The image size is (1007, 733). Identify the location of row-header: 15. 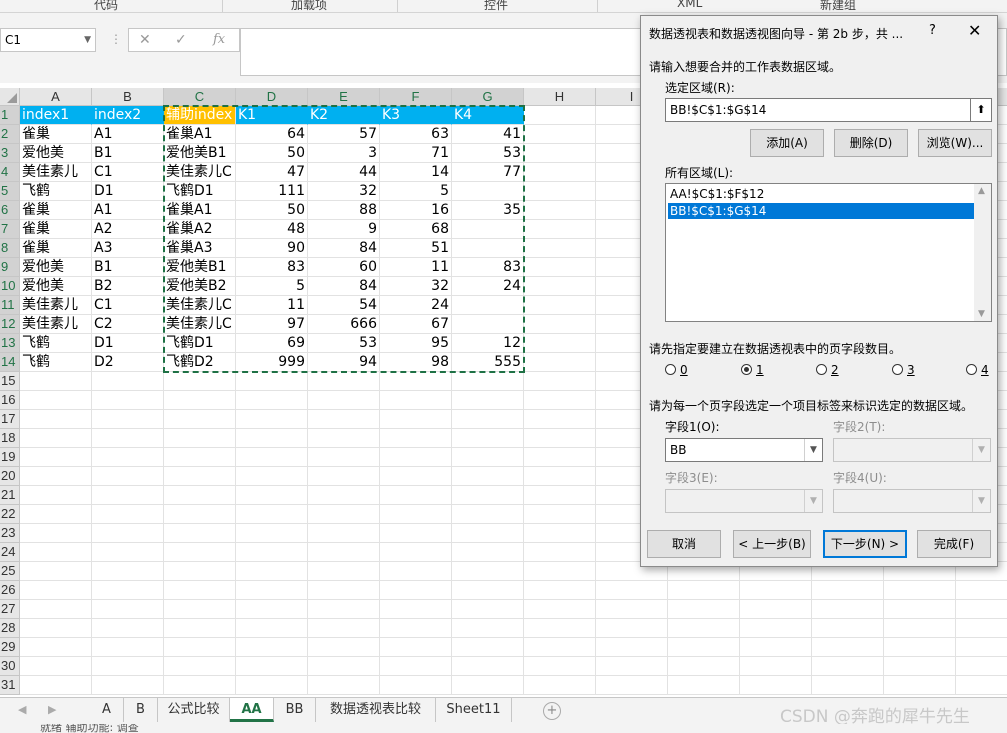
(10, 381).